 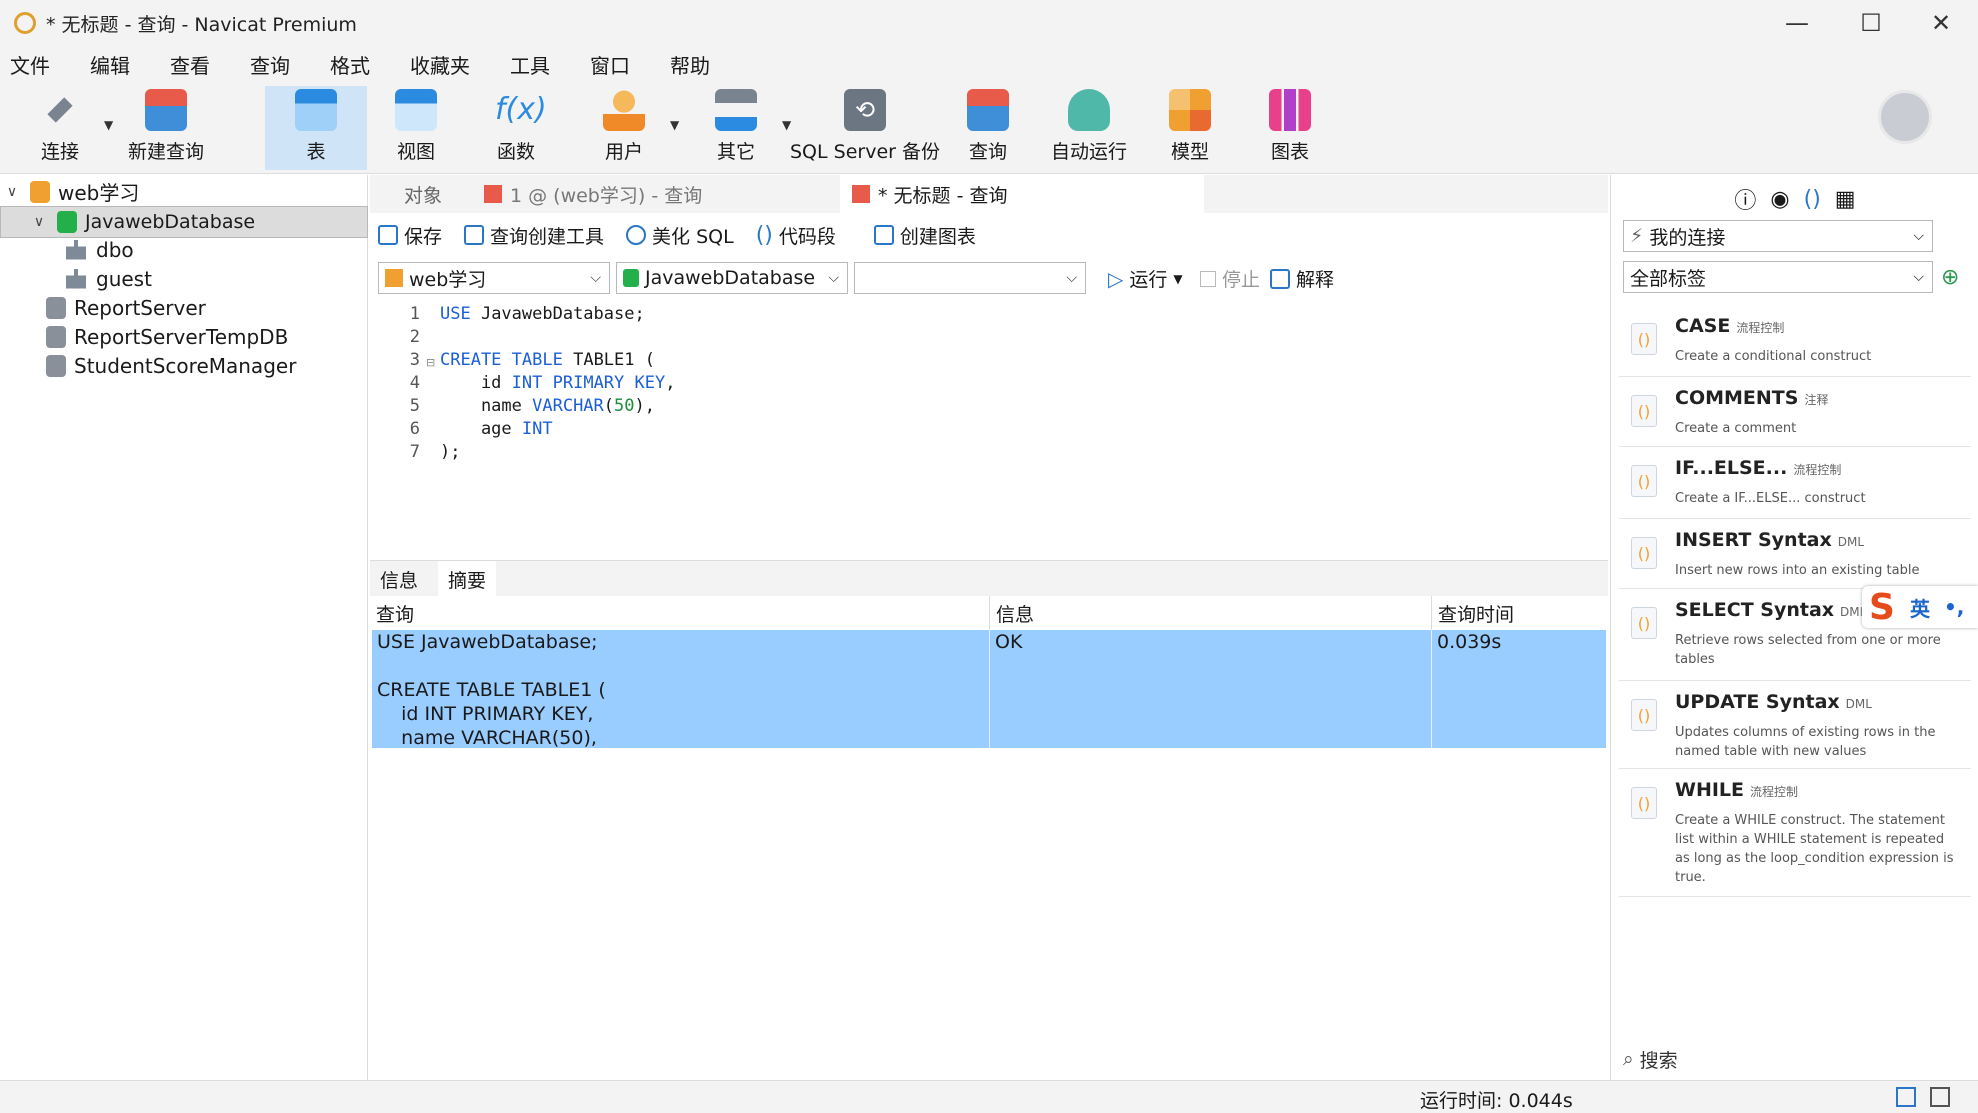 I want to click on maximize-icon: ☐, so click(x=1871, y=23).